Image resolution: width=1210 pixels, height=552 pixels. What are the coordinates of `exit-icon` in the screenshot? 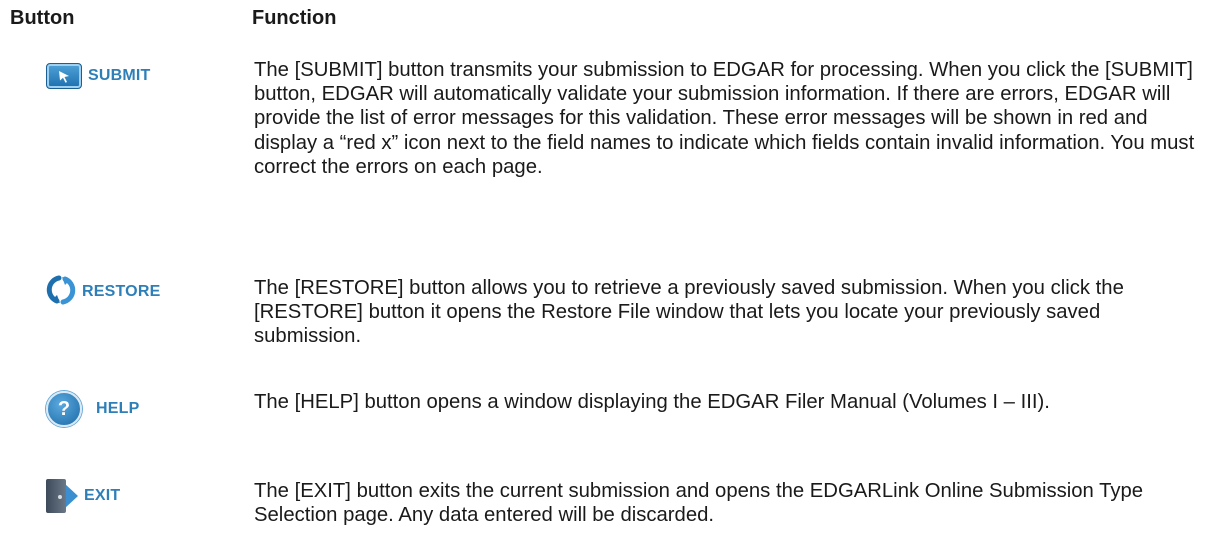 It's located at (62, 496).